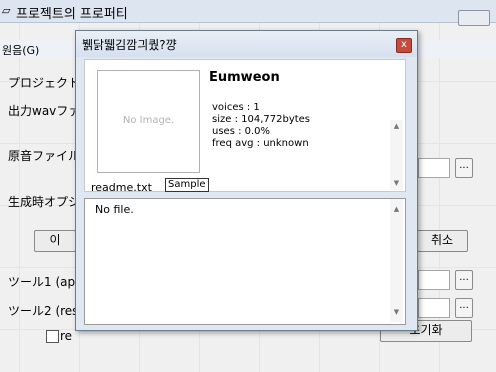  What do you see at coordinates (434, 280) in the screenshot?
I see `tool1-field` at bounding box center [434, 280].